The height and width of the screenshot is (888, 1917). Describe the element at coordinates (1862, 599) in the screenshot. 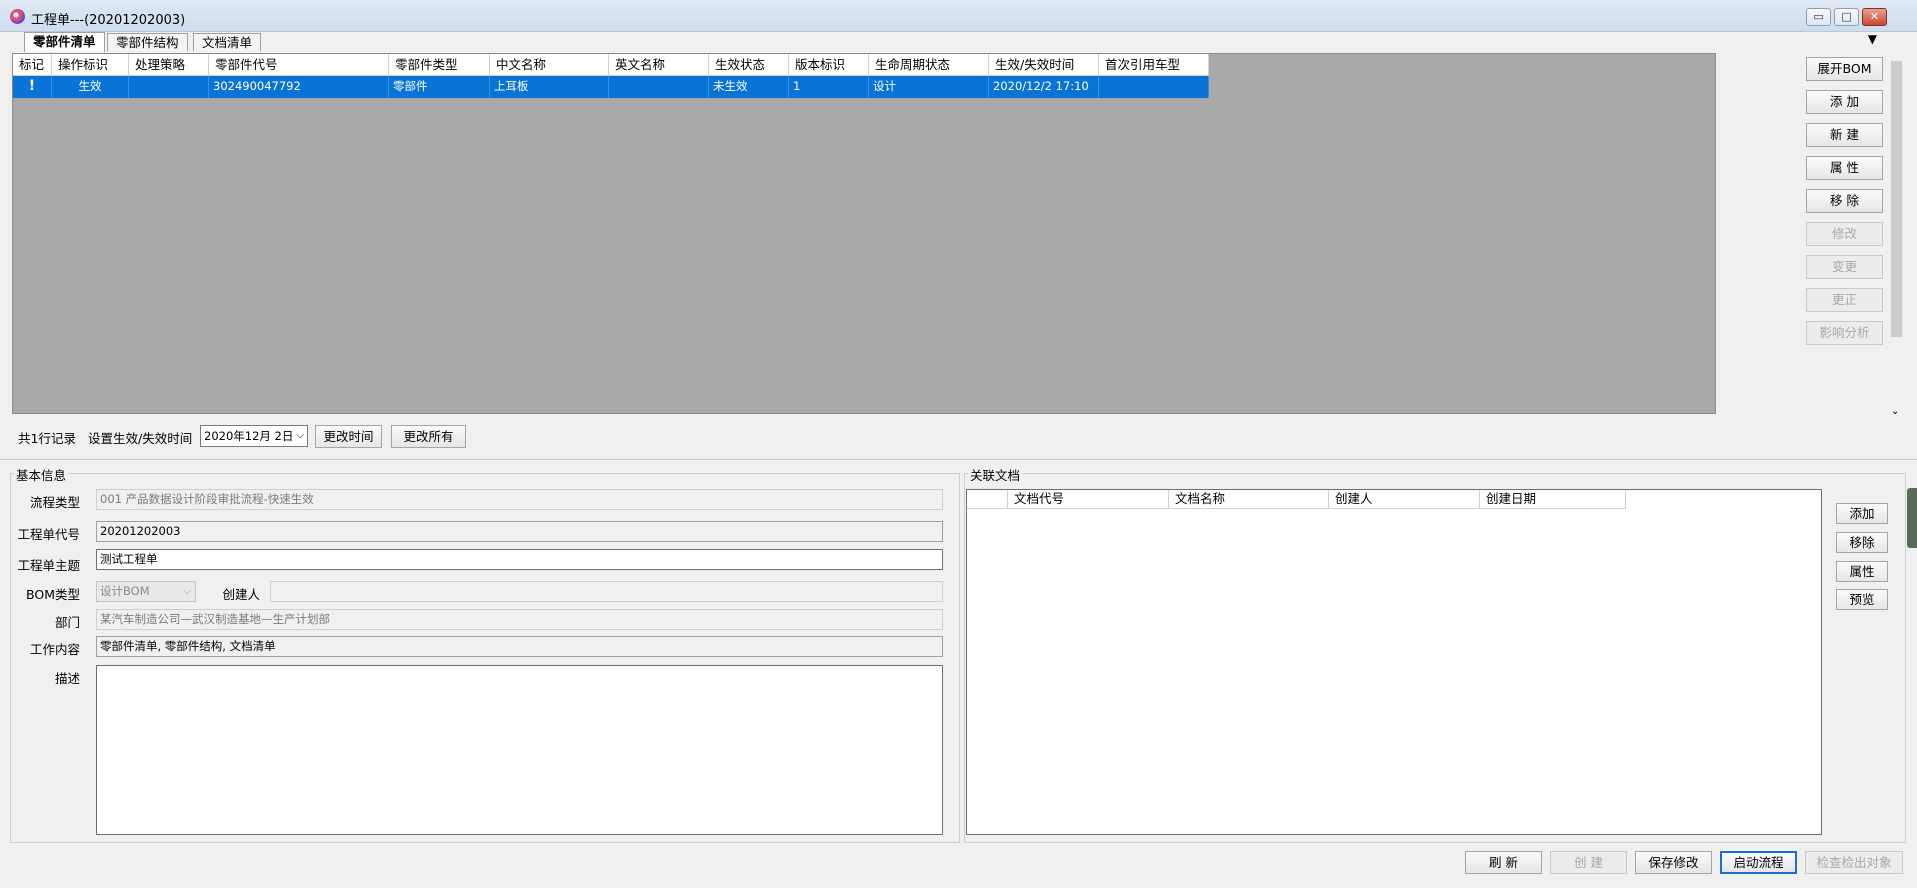

I see `doc-preview-button: 预览` at that location.